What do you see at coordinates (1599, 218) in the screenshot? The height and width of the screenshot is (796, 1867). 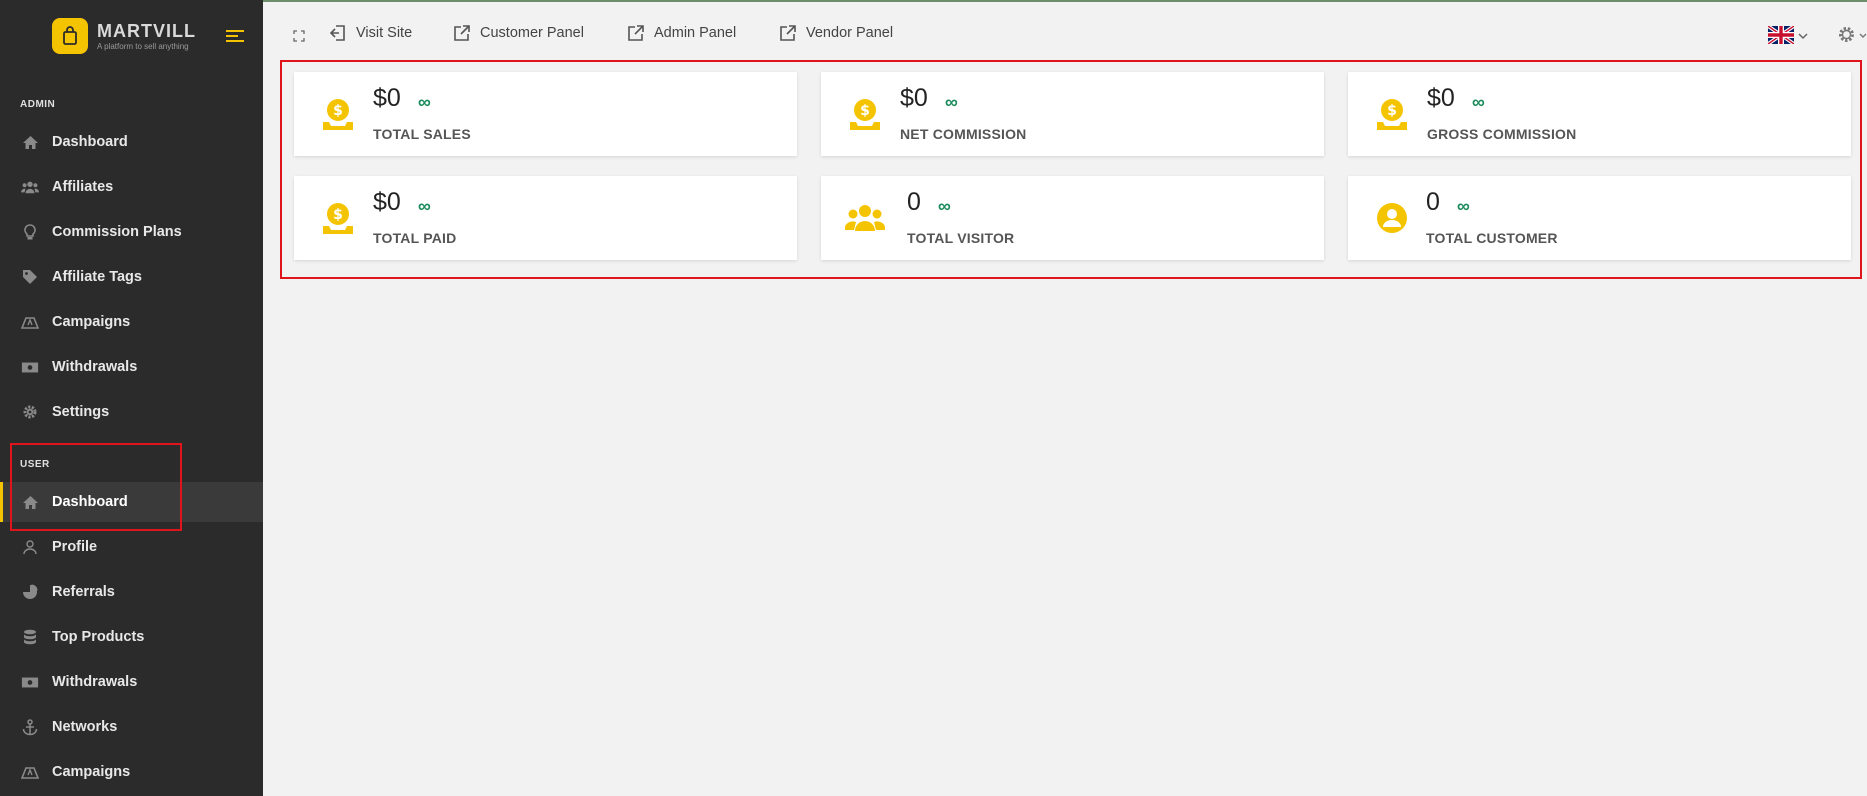 I see `stat-card-total-customer: 0 ∞ TOTAL CUSTOMER` at bounding box center [1599, 218].